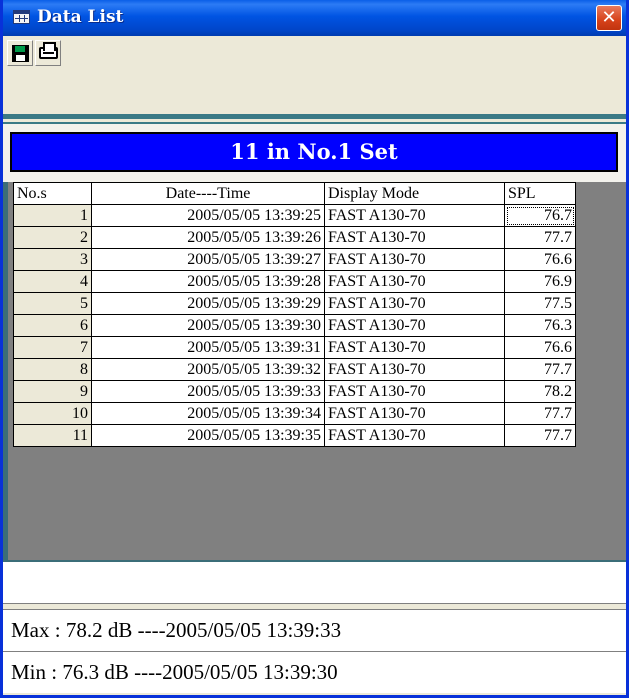 The image size is (629, 698). I want to click on datetime-cell: 2005/05/05 13:39:26, so click(208, 237).